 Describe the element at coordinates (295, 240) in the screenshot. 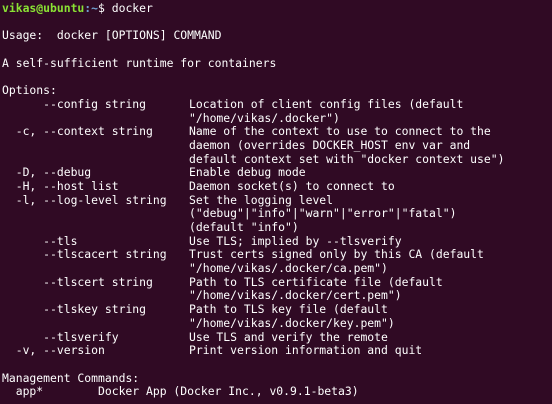

I see `option-description: Use TLS; implied by --tlsverify` at that location.